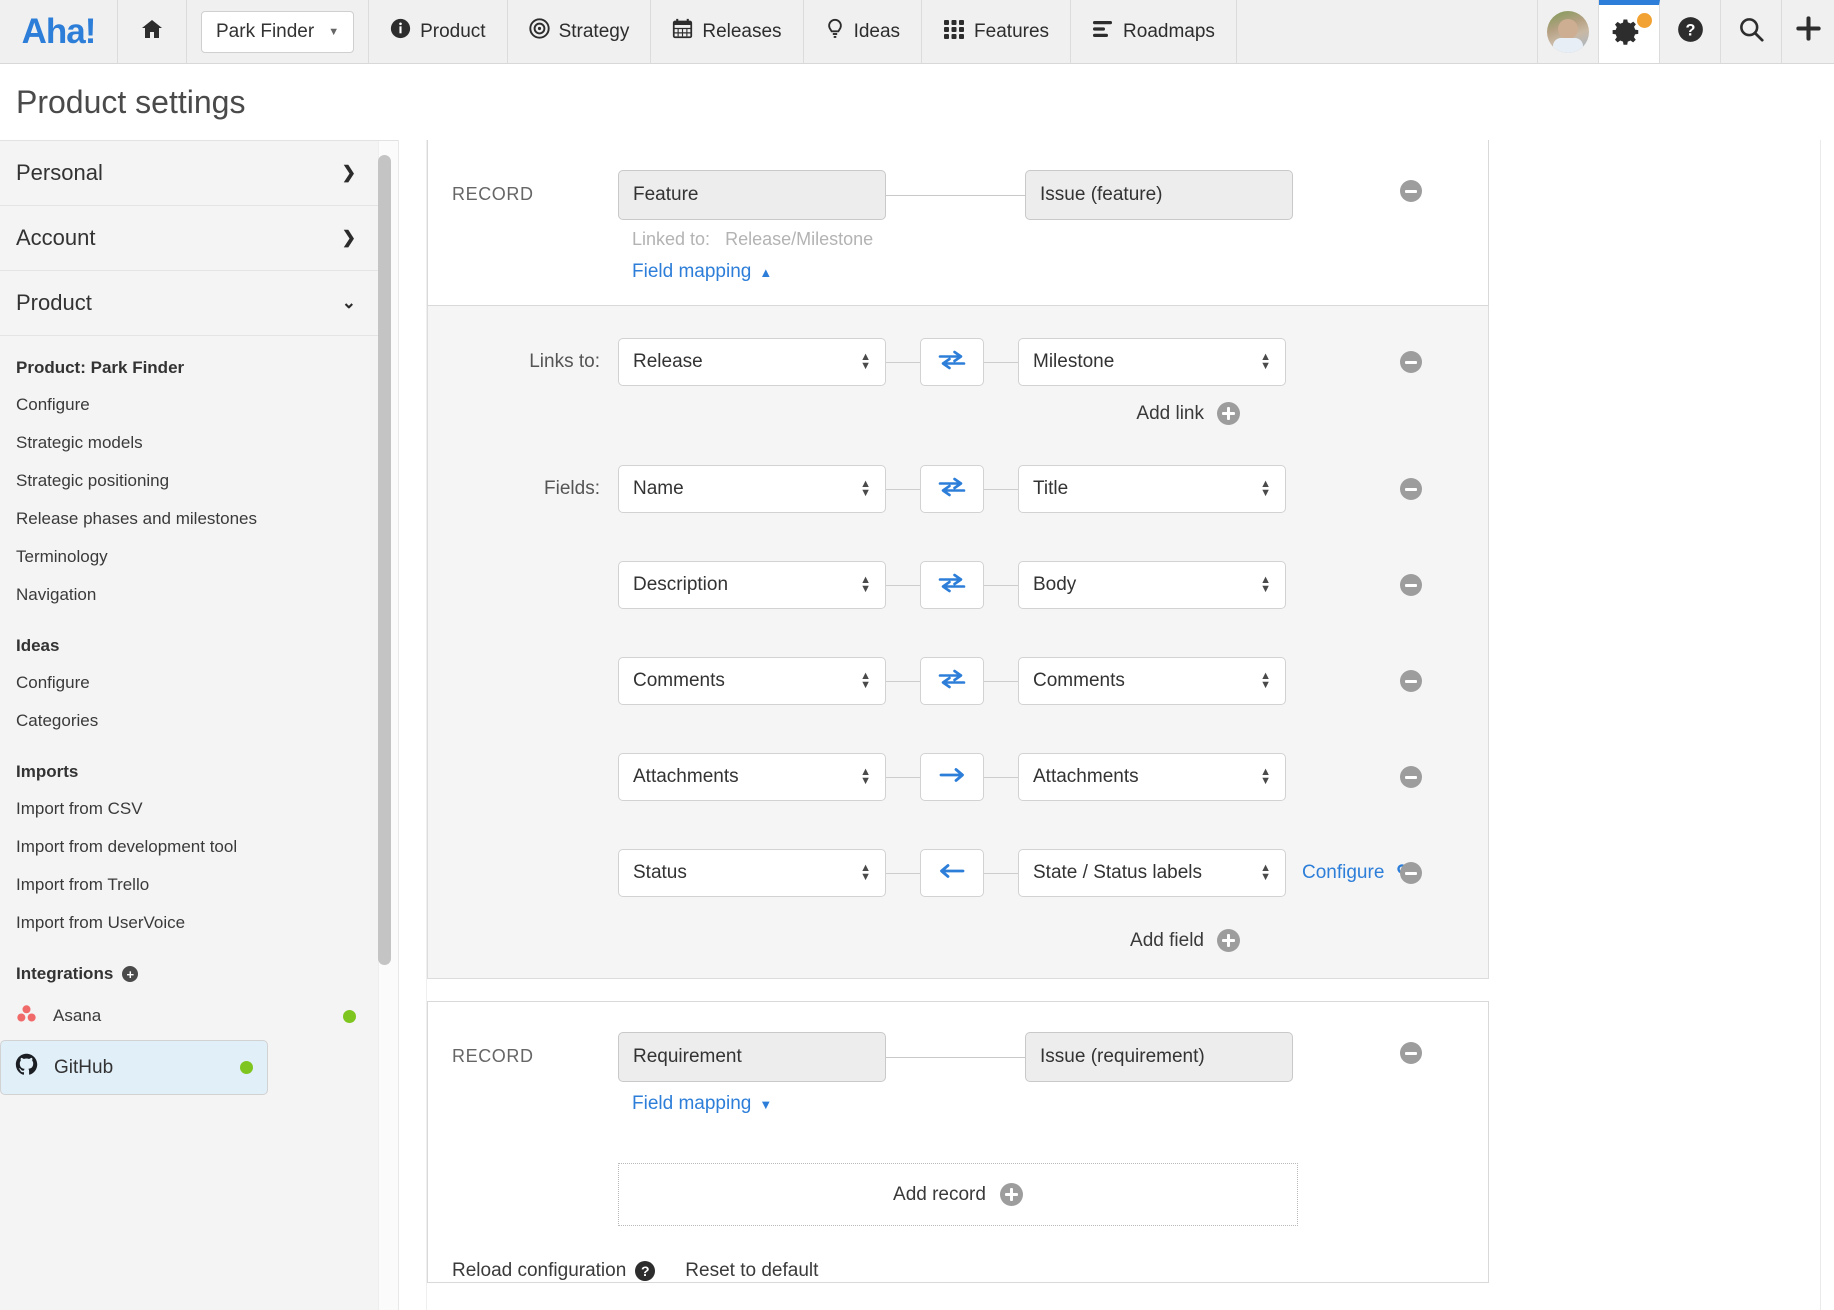 Image resolution: width=1834 pixels, height=1310 pixels. What do you see at coordinates (189, 721) in the screenshot?
I see `sidebar-item-categories: Categories` at bounding box center [189, 721].